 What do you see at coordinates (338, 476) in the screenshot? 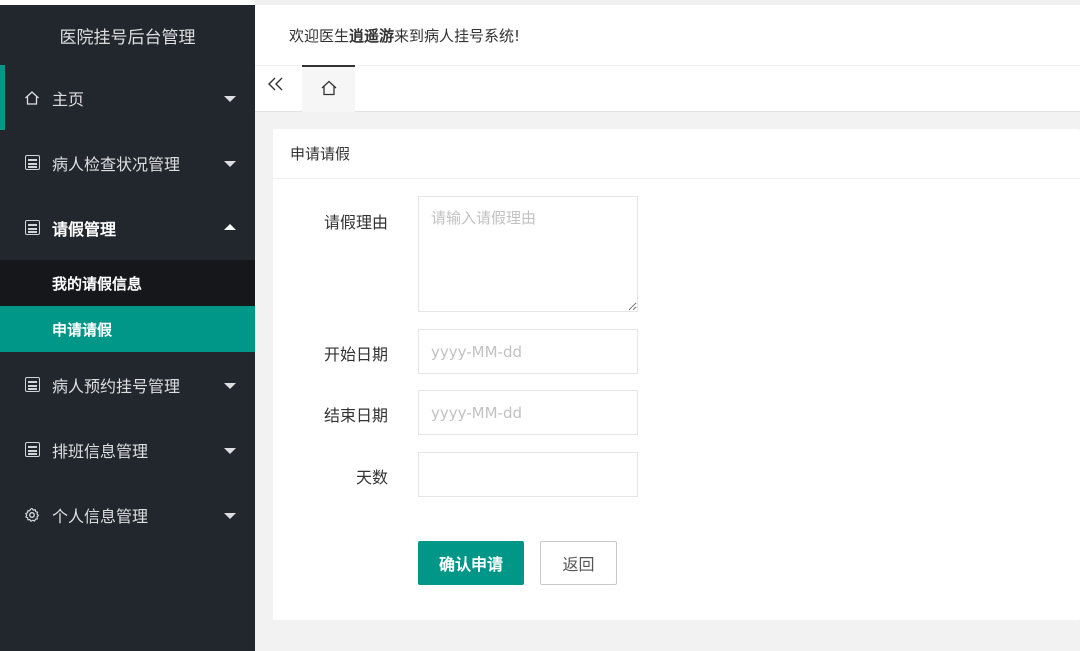
I see `form-row-days: 天数` at bounding box center [338, 476].